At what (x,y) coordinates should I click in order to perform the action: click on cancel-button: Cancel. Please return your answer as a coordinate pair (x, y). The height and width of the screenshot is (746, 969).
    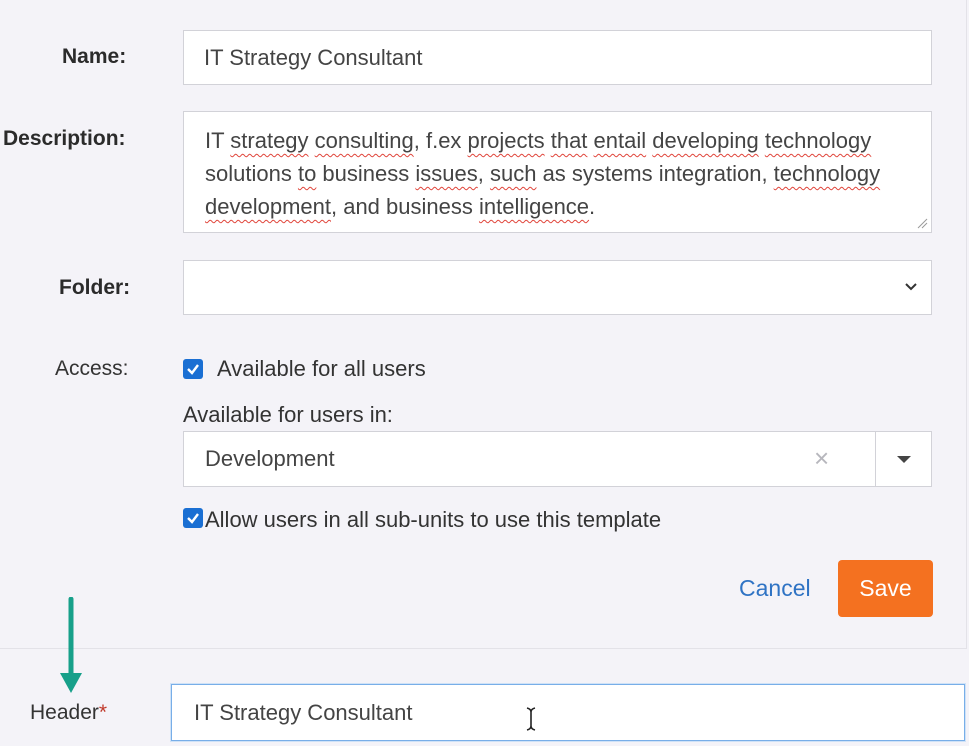
    Looking at the image, I should click on (775, 588).